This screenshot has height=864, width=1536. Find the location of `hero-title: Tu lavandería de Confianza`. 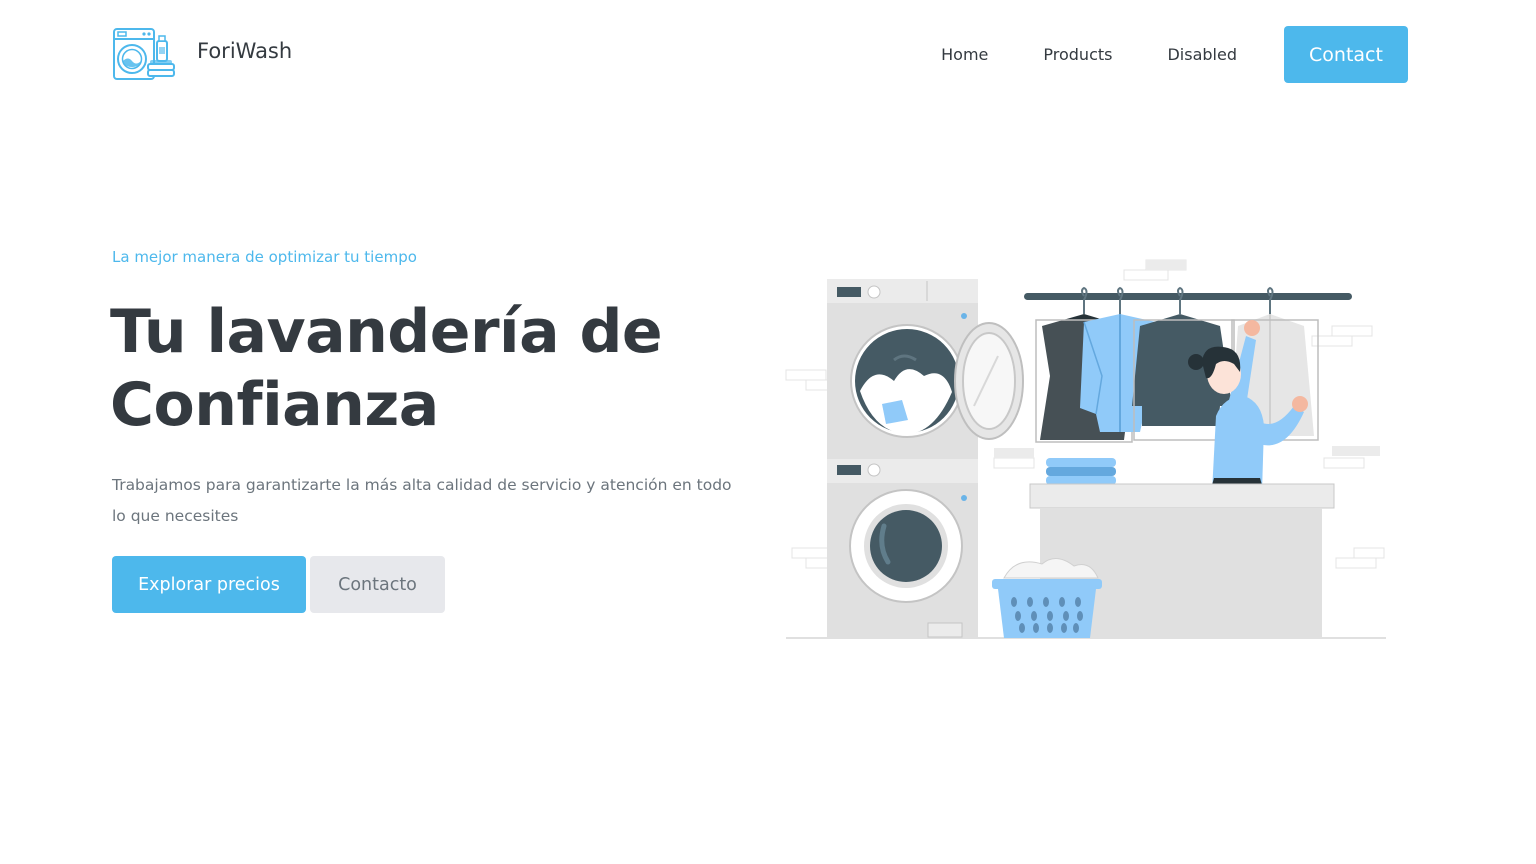

hero-title: Tu lavandería de Confianza is located at coordinates (430, 369).